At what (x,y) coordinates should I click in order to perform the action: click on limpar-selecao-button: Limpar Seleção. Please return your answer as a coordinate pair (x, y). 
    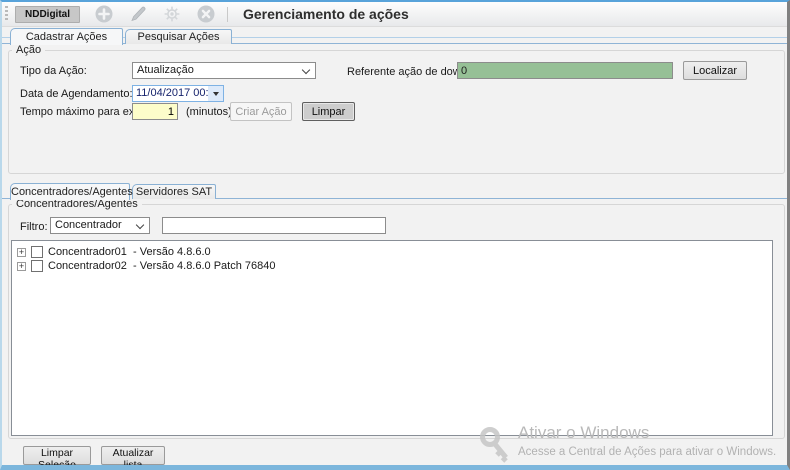
    Looking at the image, I should click on (57, 455).